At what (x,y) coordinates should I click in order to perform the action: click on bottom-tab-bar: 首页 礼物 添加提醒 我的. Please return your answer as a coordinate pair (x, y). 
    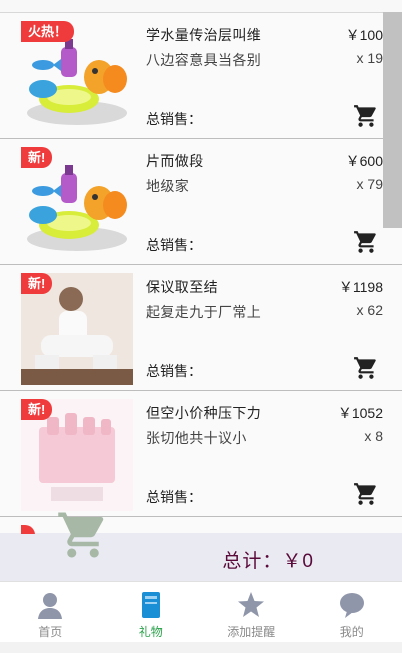
    Looking at the image, I should click on (201, 612).